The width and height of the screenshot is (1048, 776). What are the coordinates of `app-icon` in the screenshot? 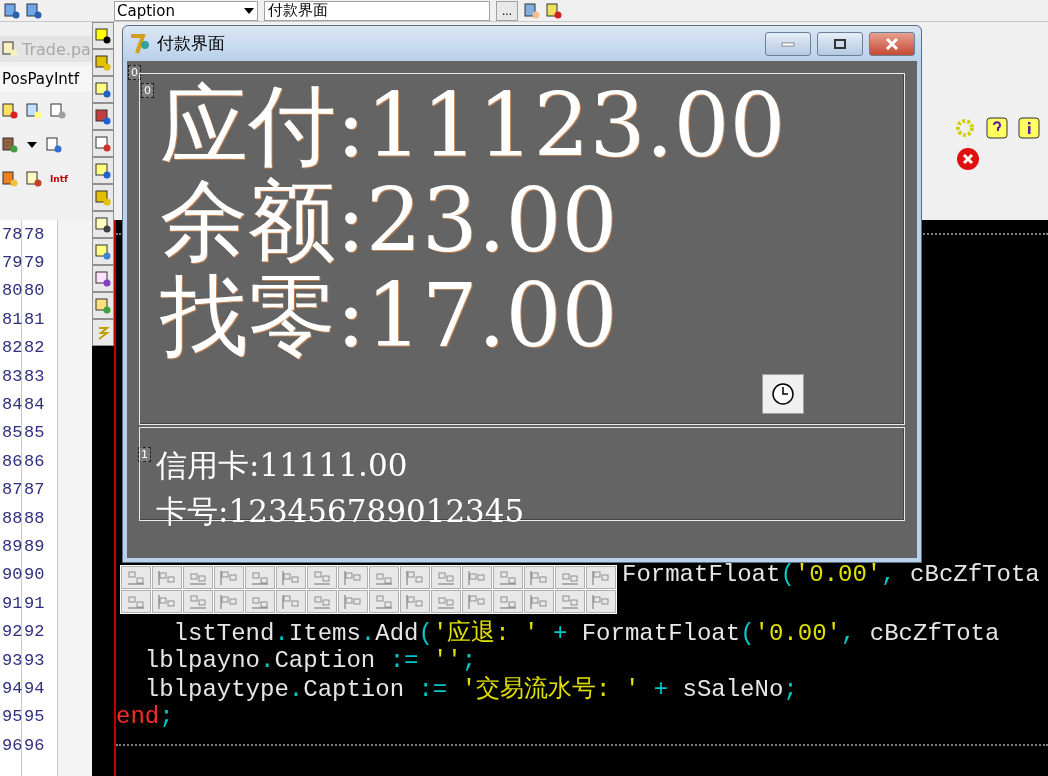 It's located at (140, 43).